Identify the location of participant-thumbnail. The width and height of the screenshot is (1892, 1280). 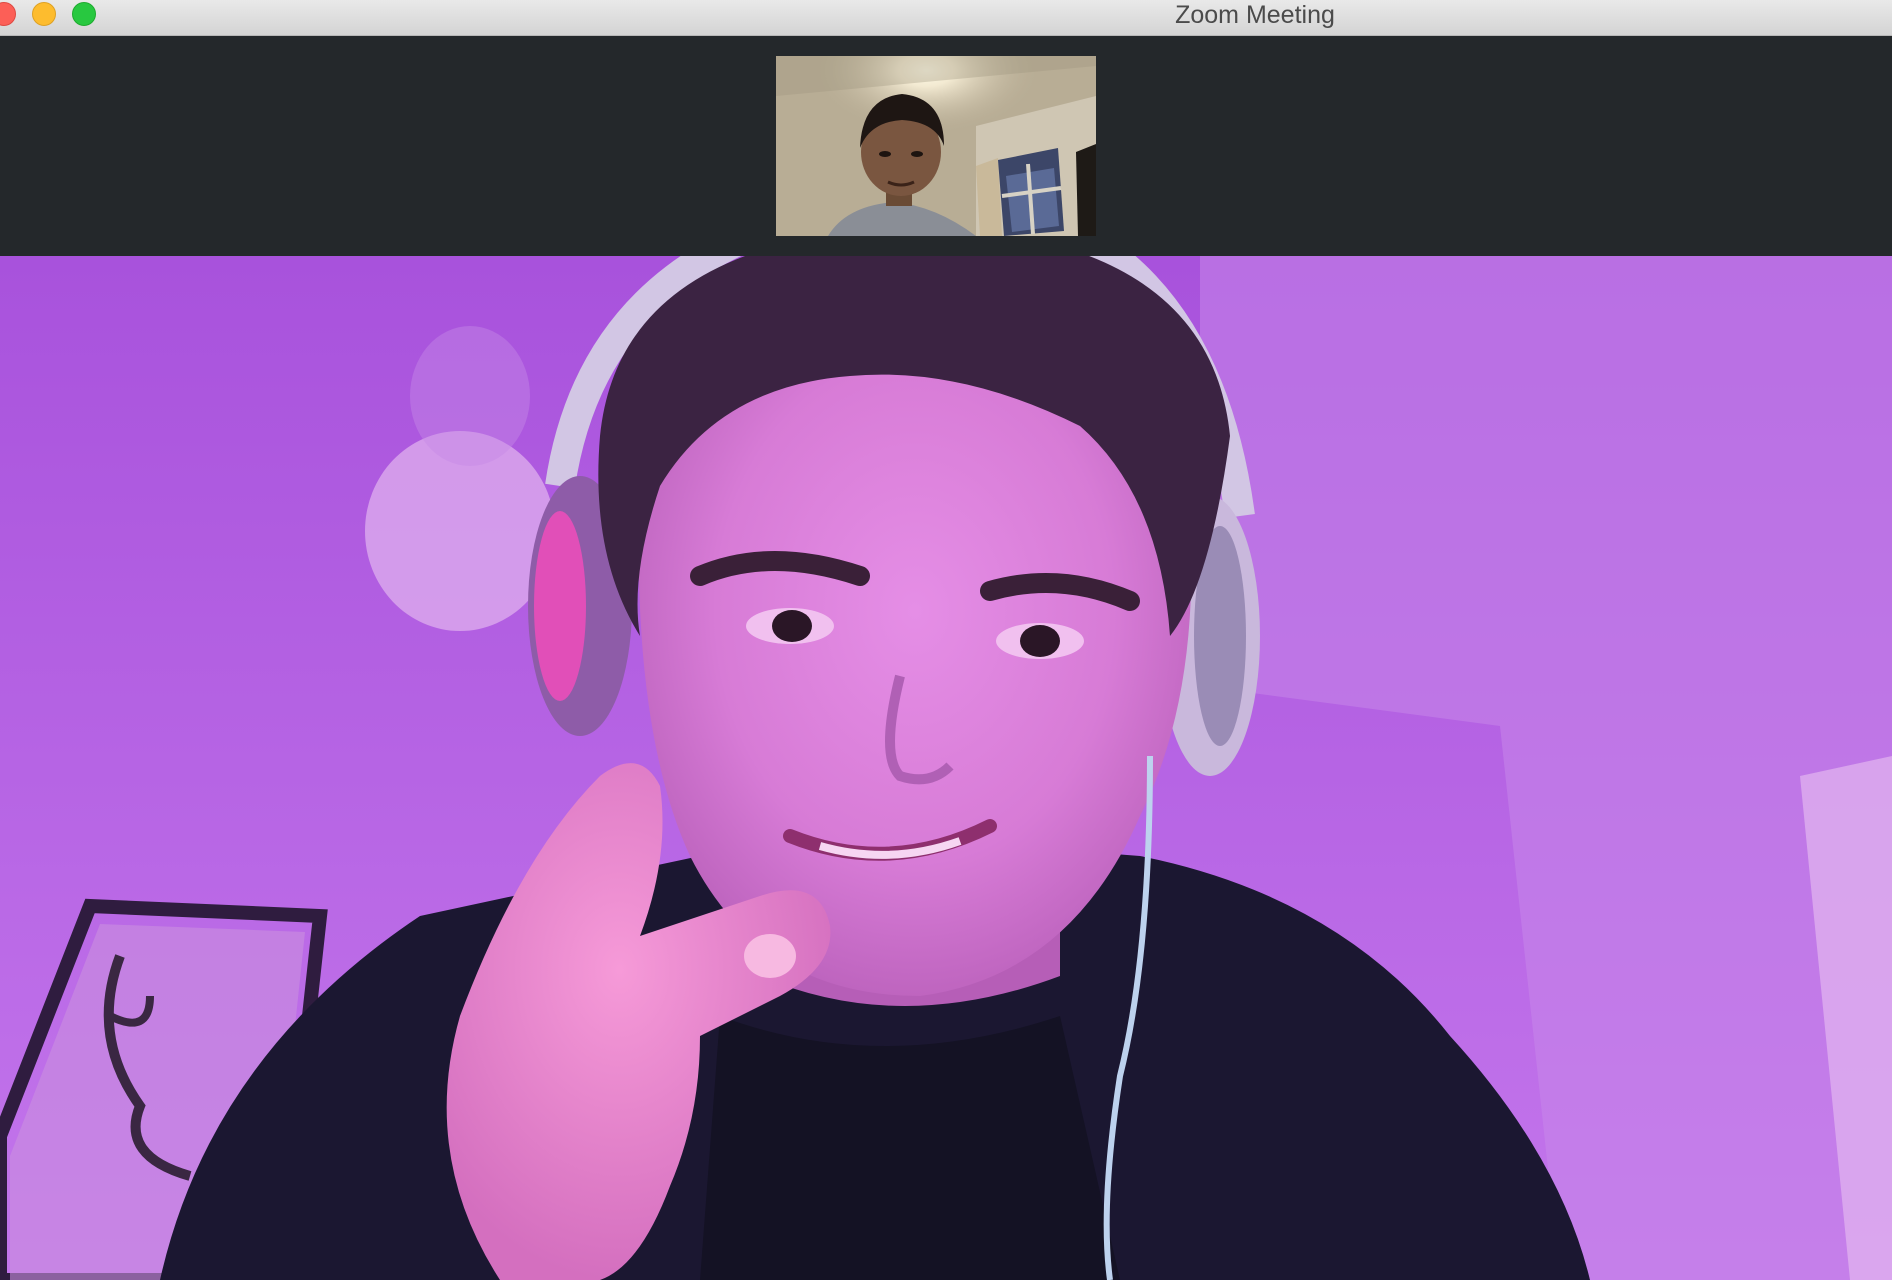
(936, 146).